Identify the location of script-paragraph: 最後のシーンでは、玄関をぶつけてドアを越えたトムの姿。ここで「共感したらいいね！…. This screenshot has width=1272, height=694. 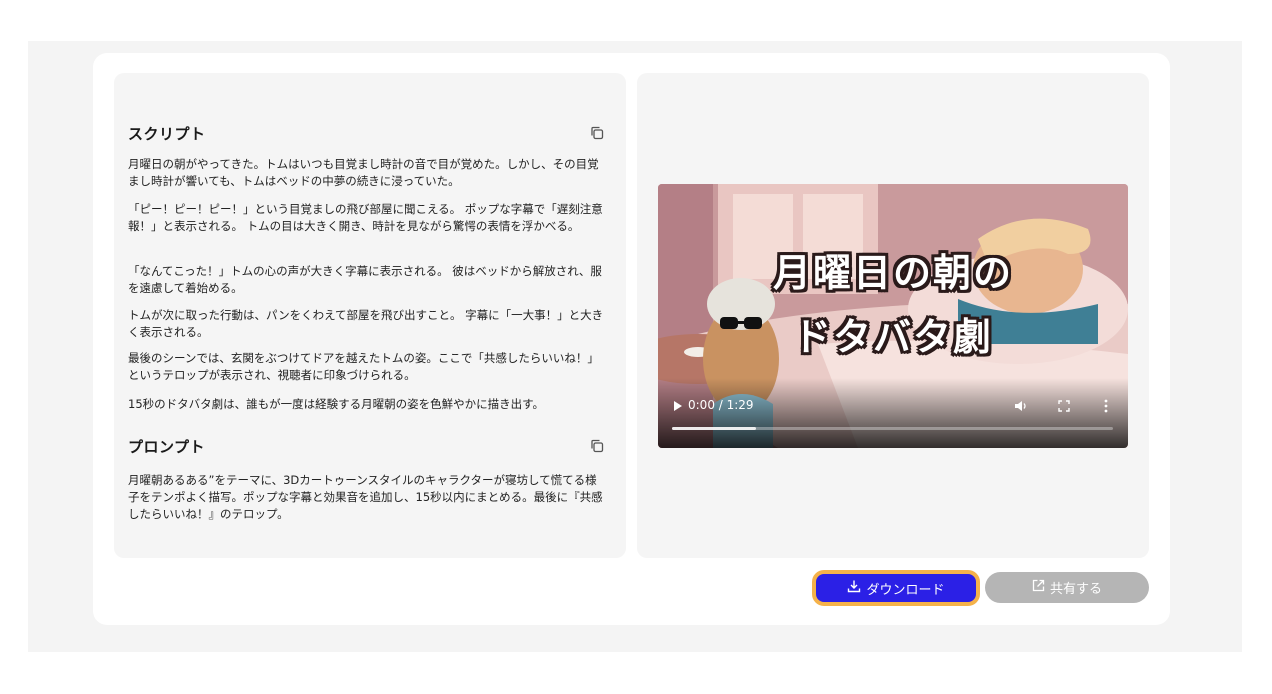
(363, 366).